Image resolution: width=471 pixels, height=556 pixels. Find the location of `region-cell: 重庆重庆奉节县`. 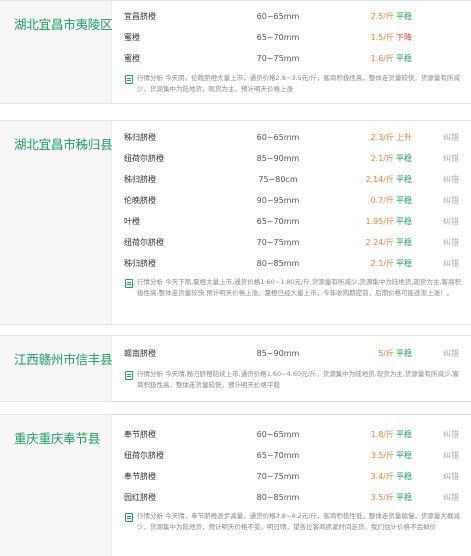

region-cell: 重庆重庆奉节县 is located at coordinates (56, 485).